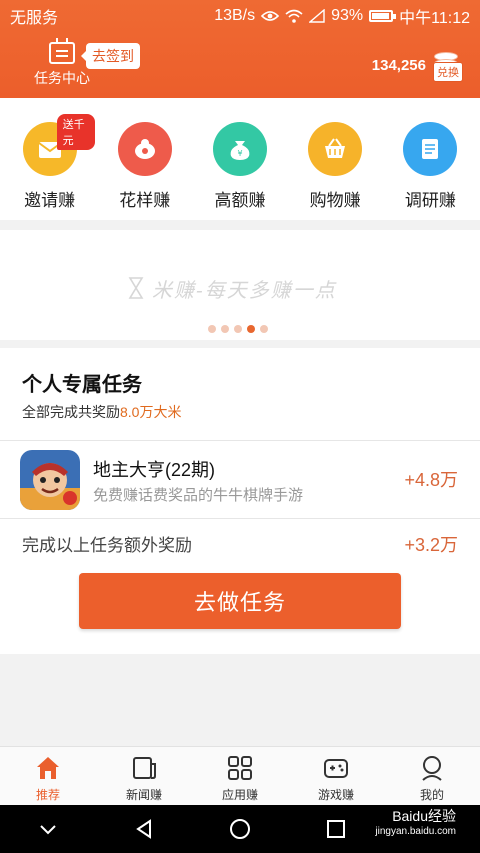  I want to click on back-icon, so click(144, 829).